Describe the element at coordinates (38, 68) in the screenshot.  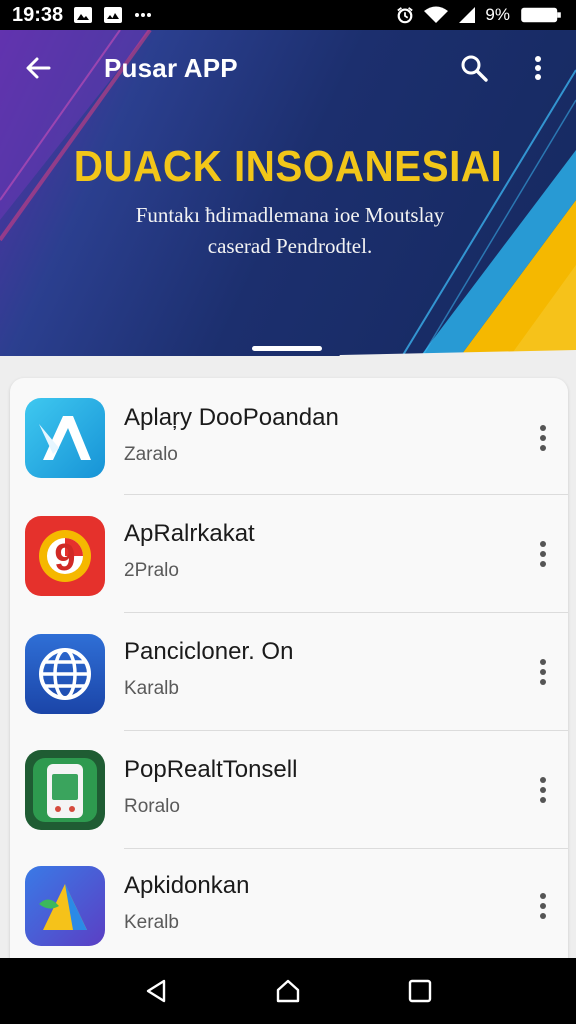
I see `arrow-back-icon` at that location.